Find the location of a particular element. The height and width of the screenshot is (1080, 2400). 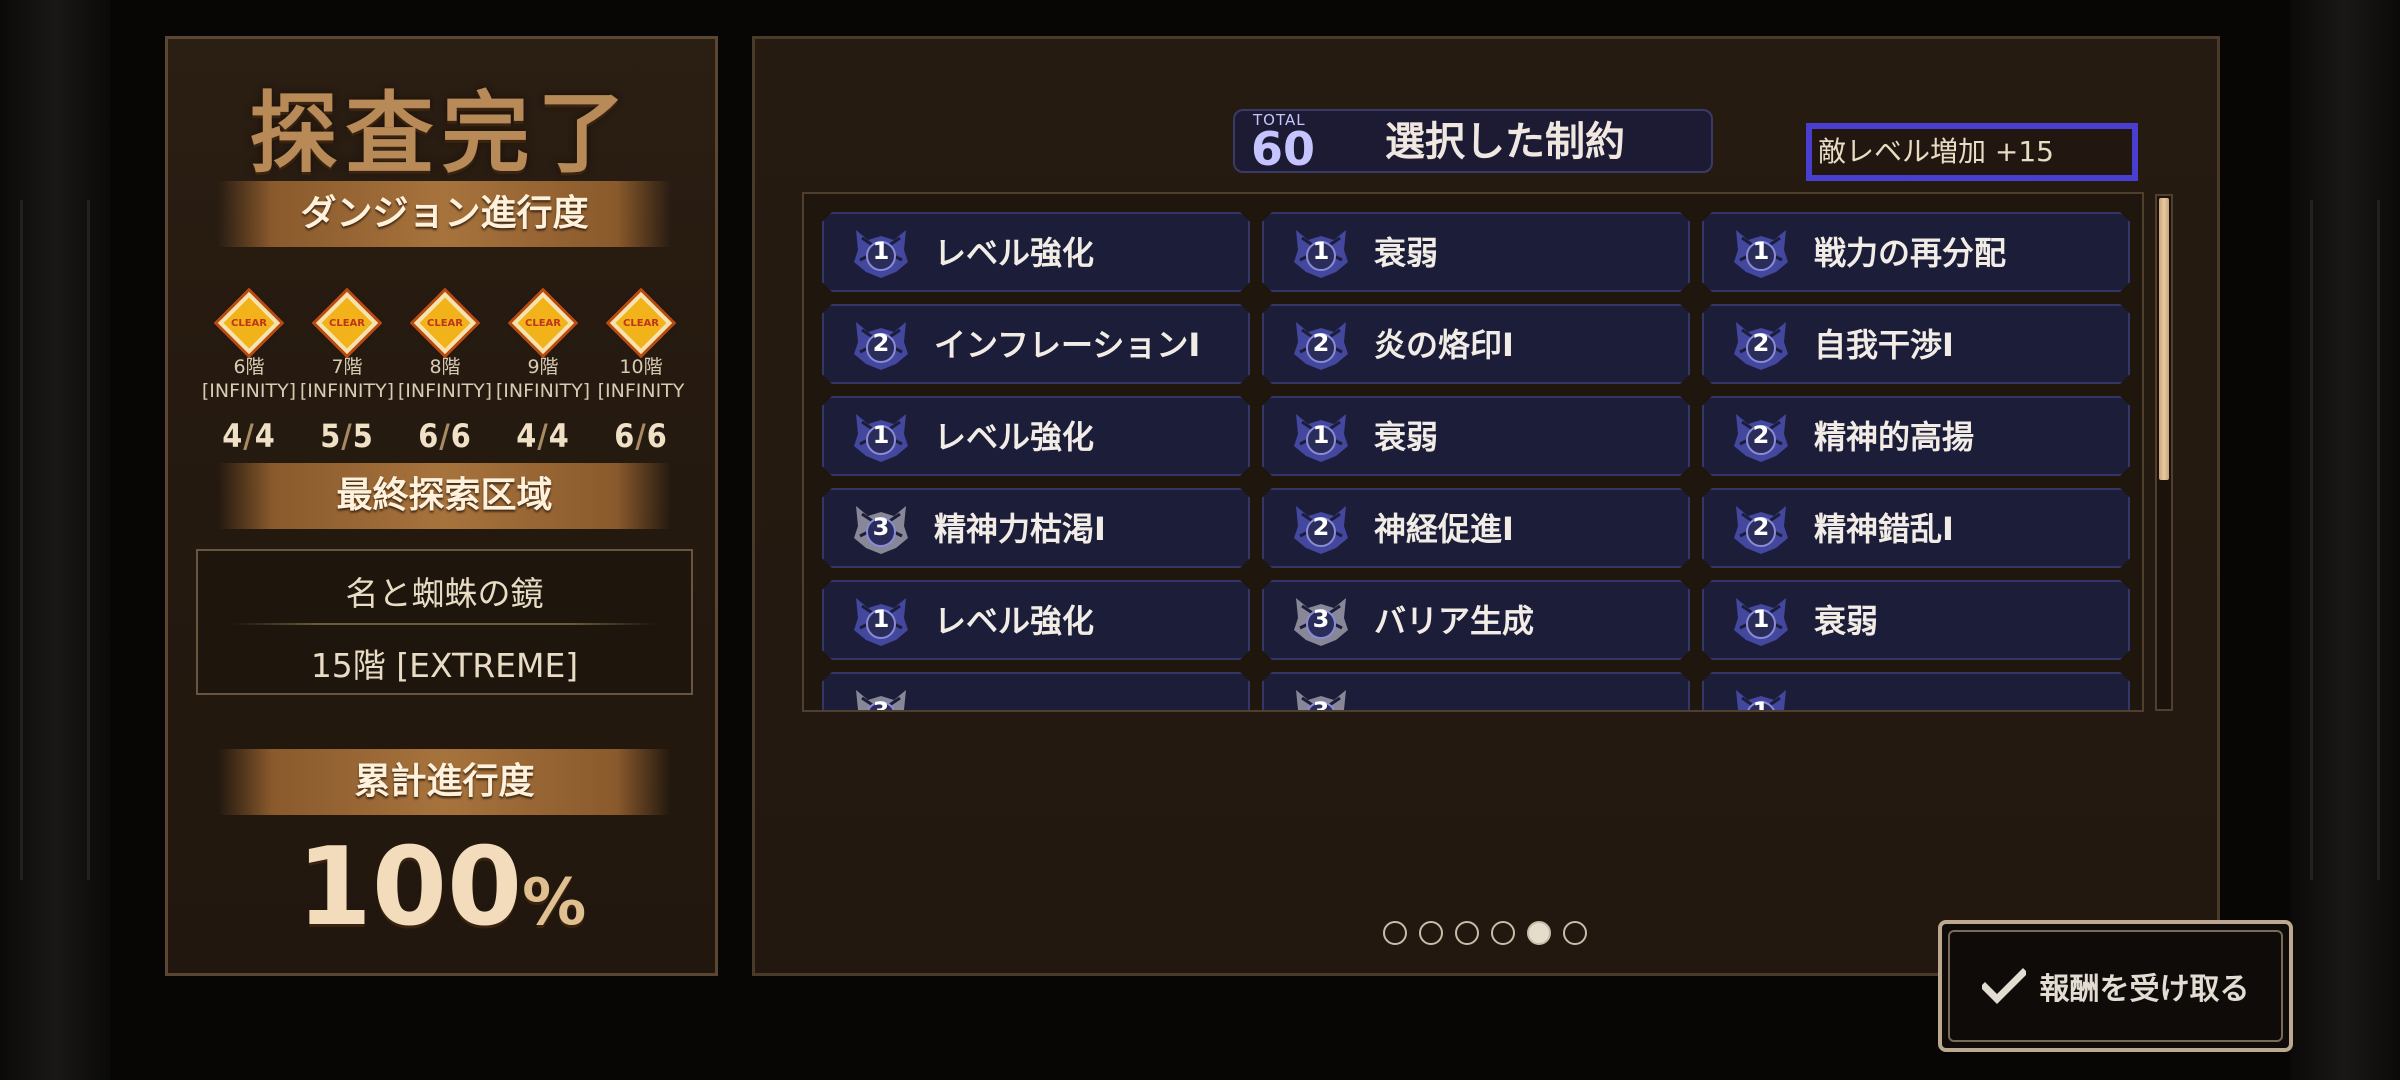

right-frame-decoration is located at coordinates (2345, 540).